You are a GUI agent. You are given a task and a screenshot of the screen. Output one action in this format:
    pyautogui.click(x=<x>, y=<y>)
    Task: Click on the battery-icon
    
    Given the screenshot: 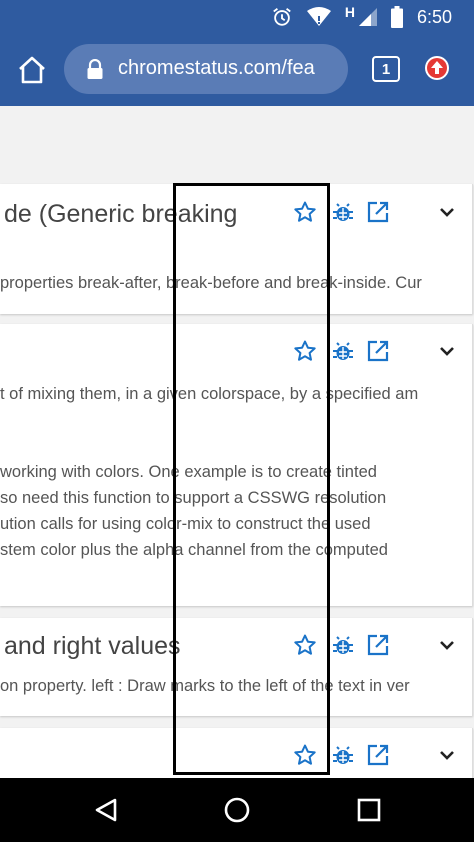 What is the action you would take?
    pyautogui.click(x=396, y=17)
    